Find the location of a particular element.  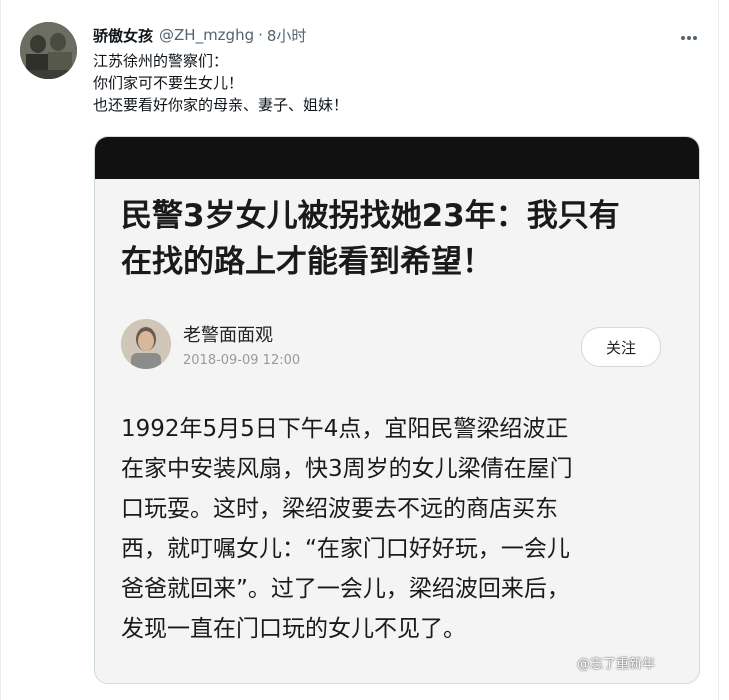

tweet-text-line: 江苏徐州的警察们： is located at coordinates (161, 61).